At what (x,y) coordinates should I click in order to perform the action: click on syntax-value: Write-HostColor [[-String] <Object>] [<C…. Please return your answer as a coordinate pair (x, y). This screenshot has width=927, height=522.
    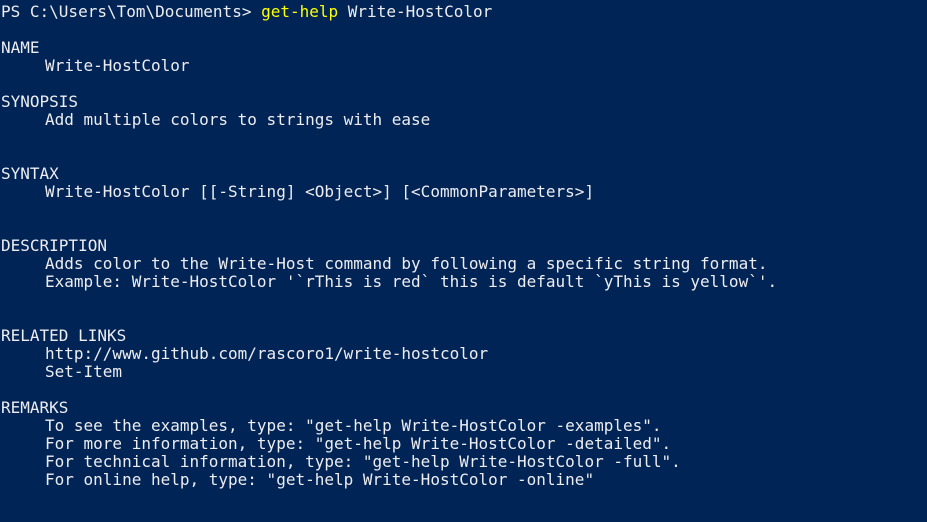
    Looking at the image, I should click on (320, 191).